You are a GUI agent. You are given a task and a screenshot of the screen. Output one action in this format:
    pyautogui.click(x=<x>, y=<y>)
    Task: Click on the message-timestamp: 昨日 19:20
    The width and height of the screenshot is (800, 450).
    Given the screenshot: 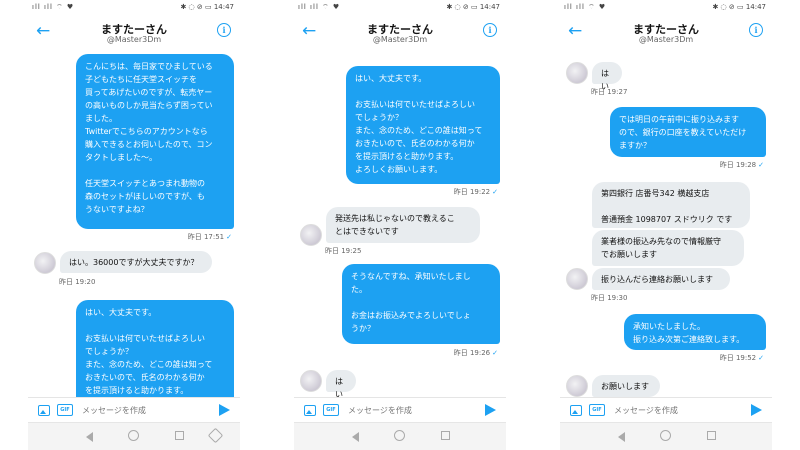 What is the action you would take?
    pyautogui.click(x=77, y=282)
    